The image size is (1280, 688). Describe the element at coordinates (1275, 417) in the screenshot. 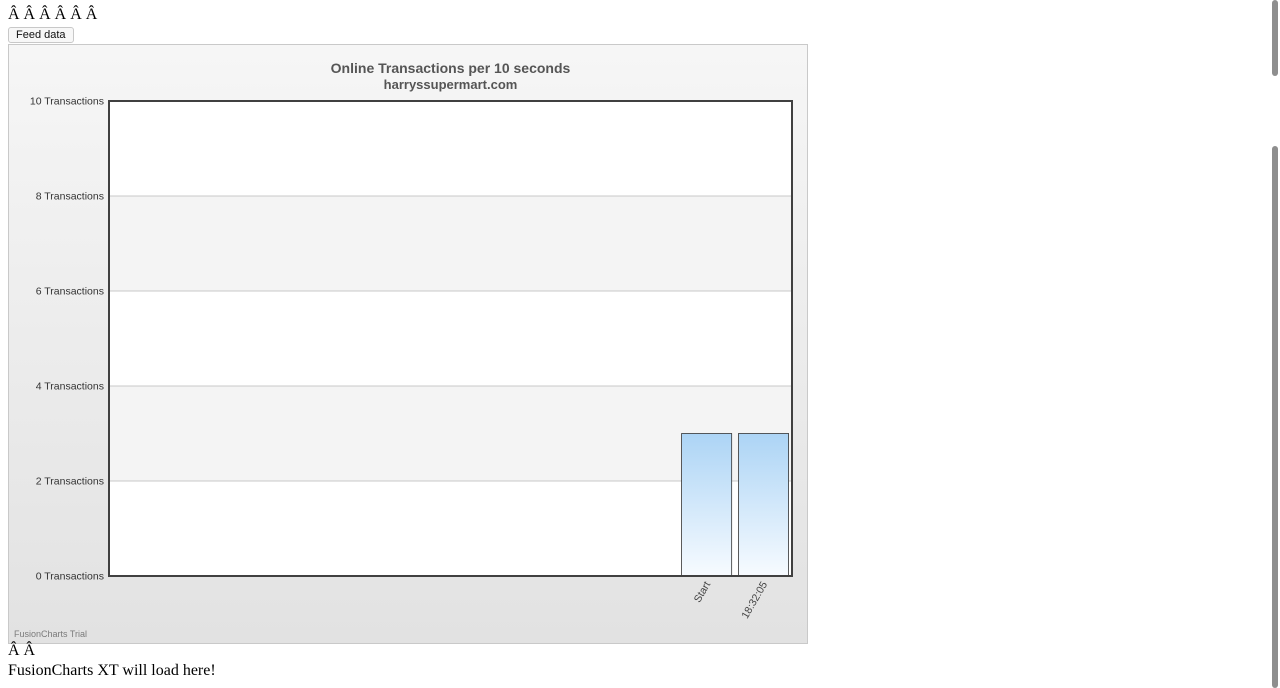

I see `scrollbar-thumb-secondary` at that location.